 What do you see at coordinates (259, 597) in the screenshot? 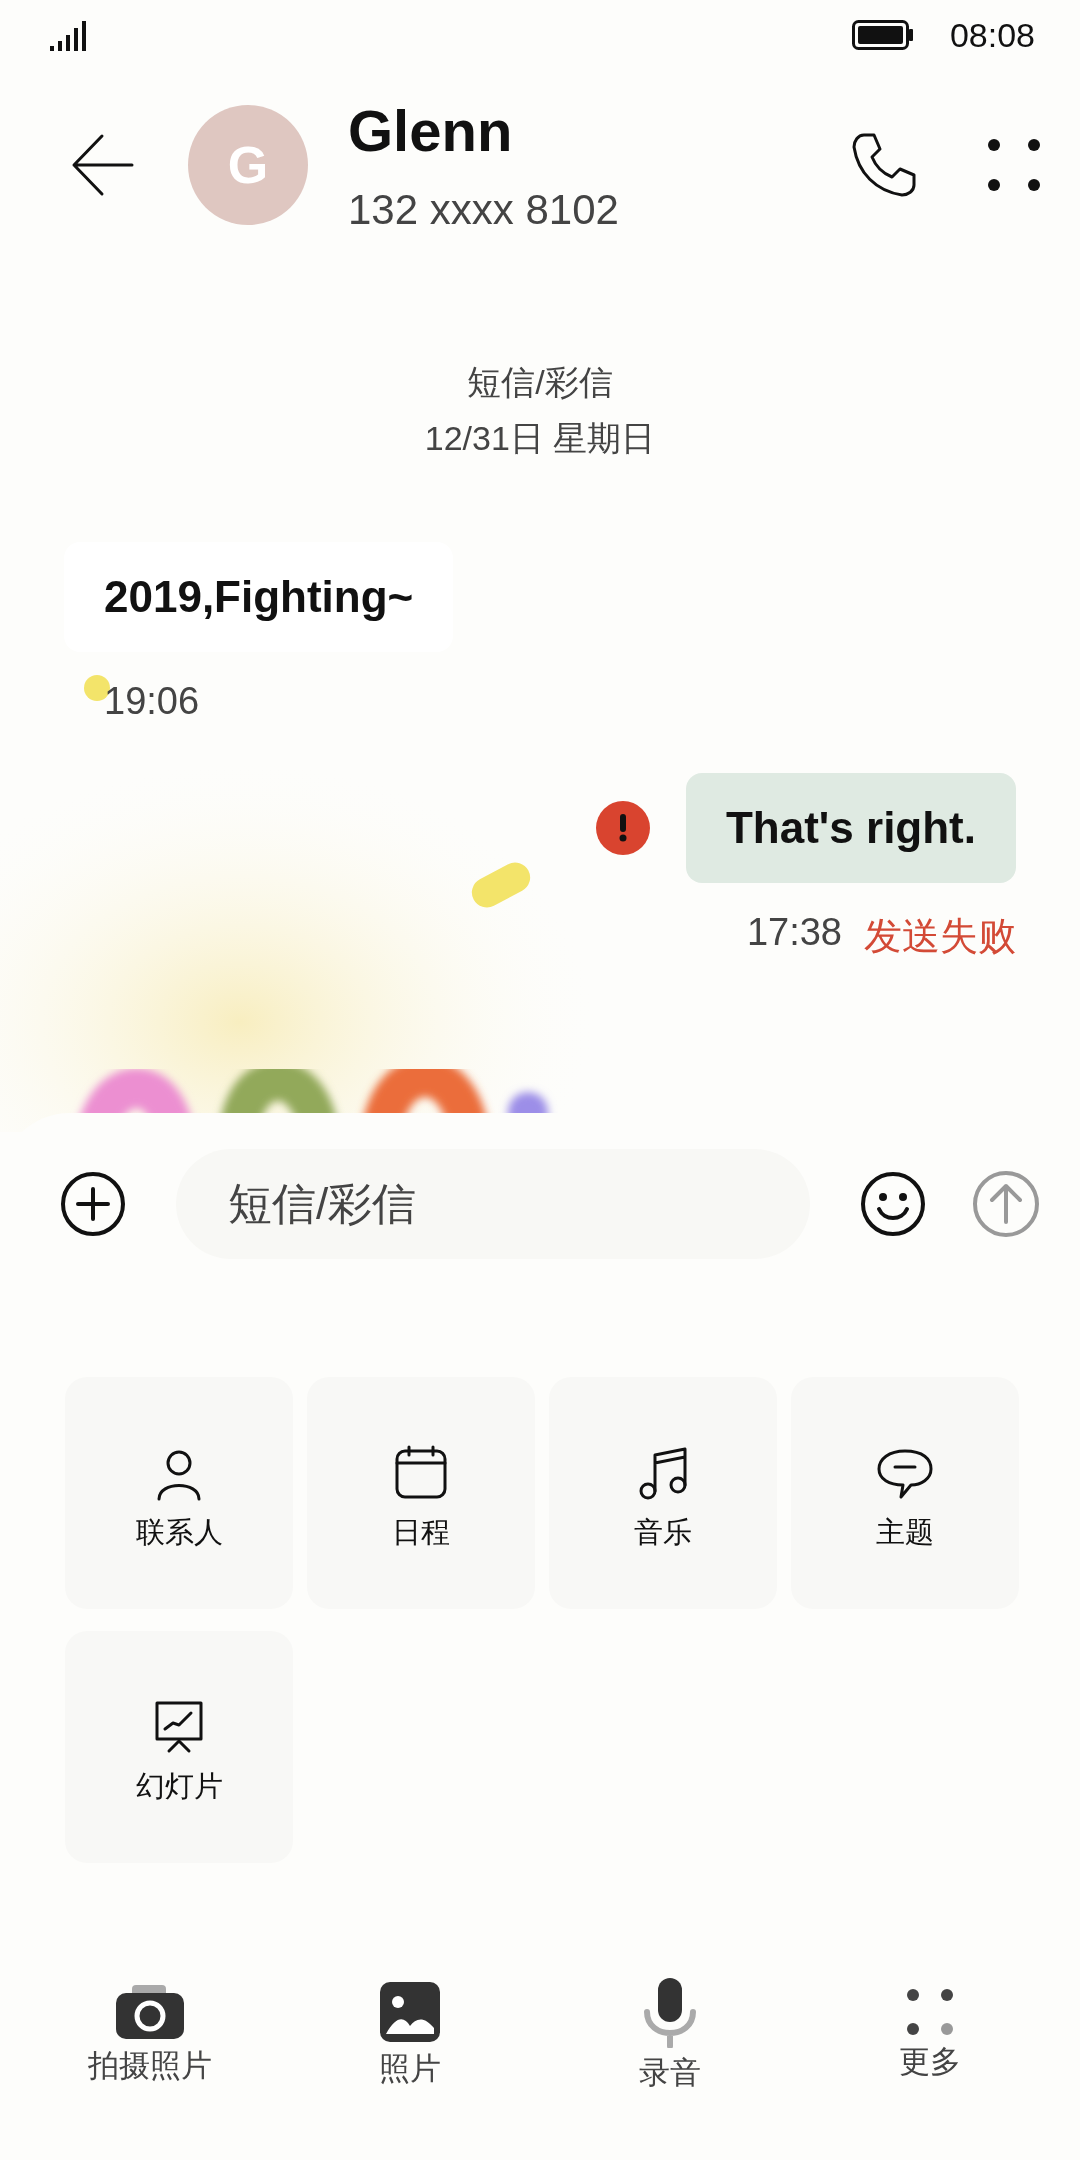
I see `message-bubble: 2019,Fighting~` at bounding box center [259, 597].